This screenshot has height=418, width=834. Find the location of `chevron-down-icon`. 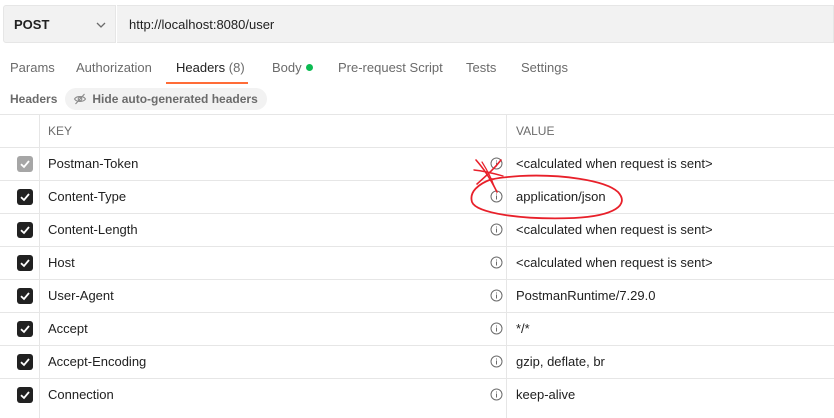

chevron-down-icon is located at coordinates (101, 25).